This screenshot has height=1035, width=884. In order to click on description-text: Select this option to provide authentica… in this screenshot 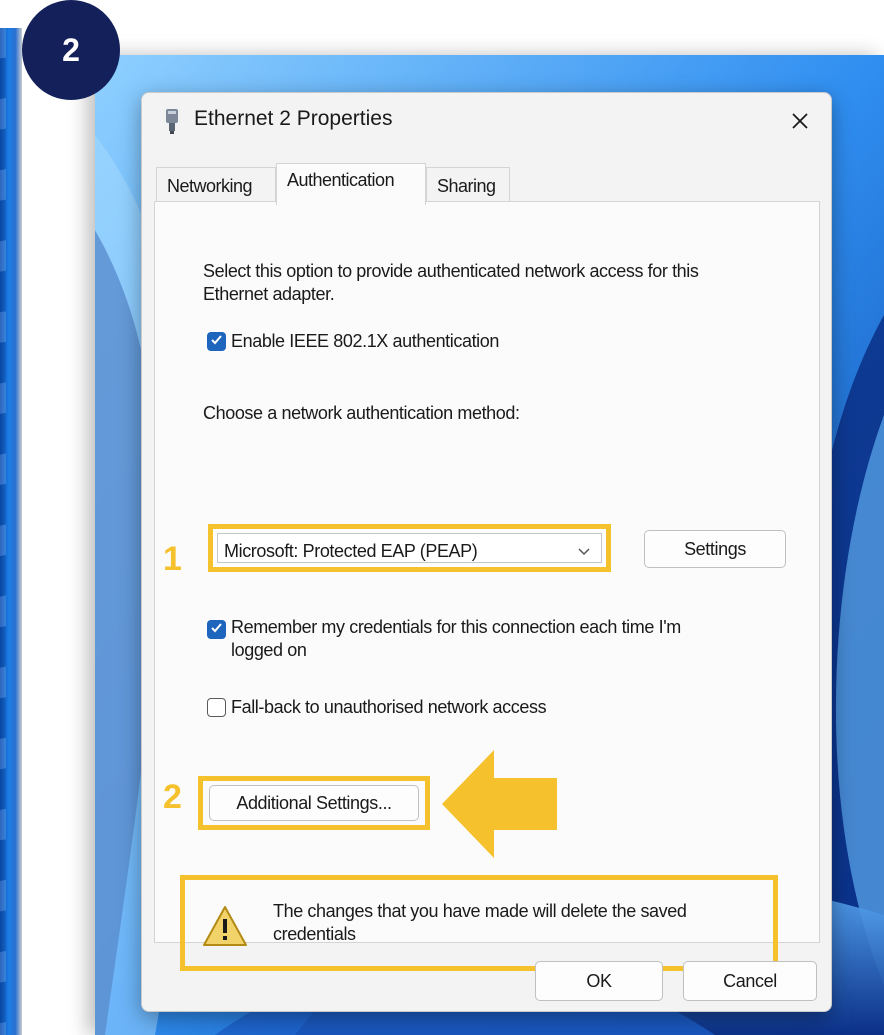, I will do `click(451, 282)`.